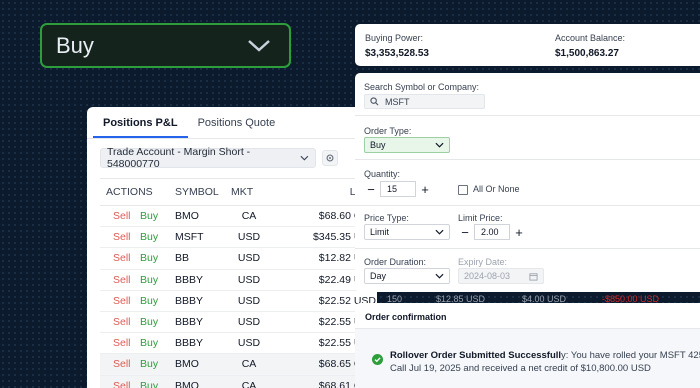  I want to click on quantity-label: Quantity:, so click(382, 174).